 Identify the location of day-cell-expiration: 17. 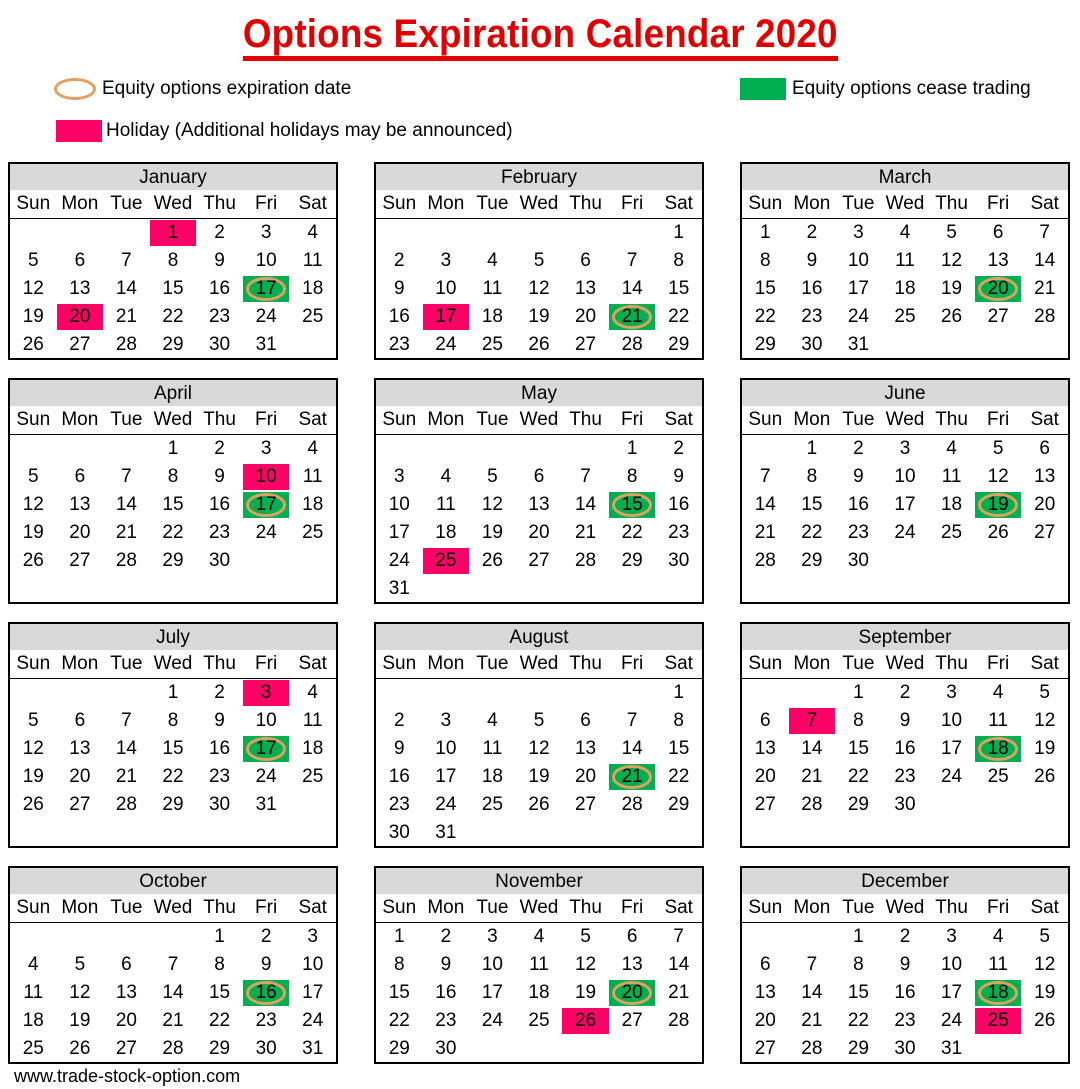
(266, 289).